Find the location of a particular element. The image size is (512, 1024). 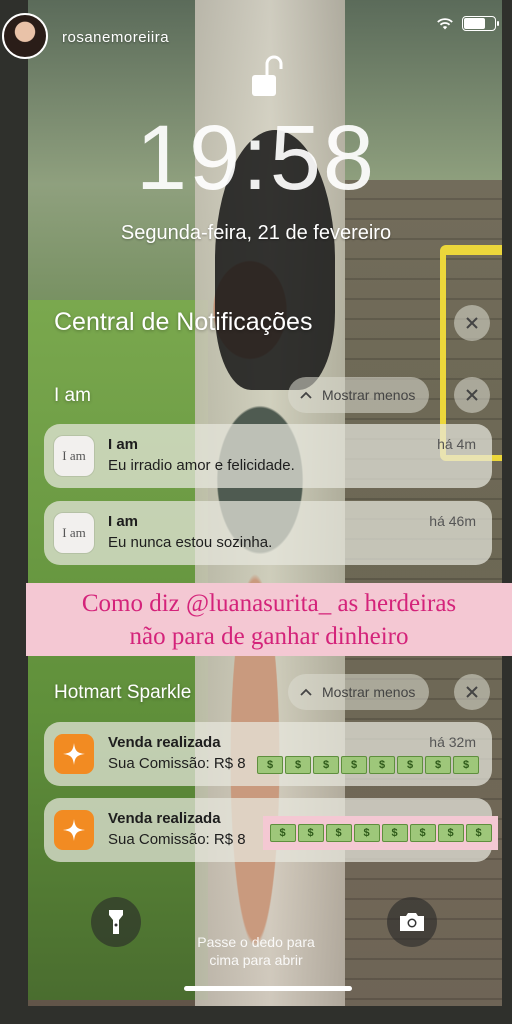

username: rosanemoreiira is located at coordinates (115, 37).